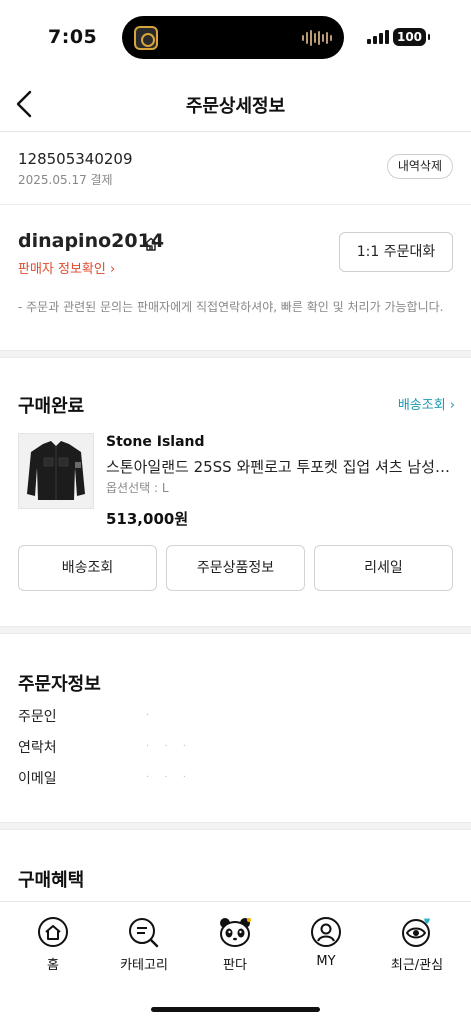  I want to click on order-number: 128505340209, so click(75, 159).